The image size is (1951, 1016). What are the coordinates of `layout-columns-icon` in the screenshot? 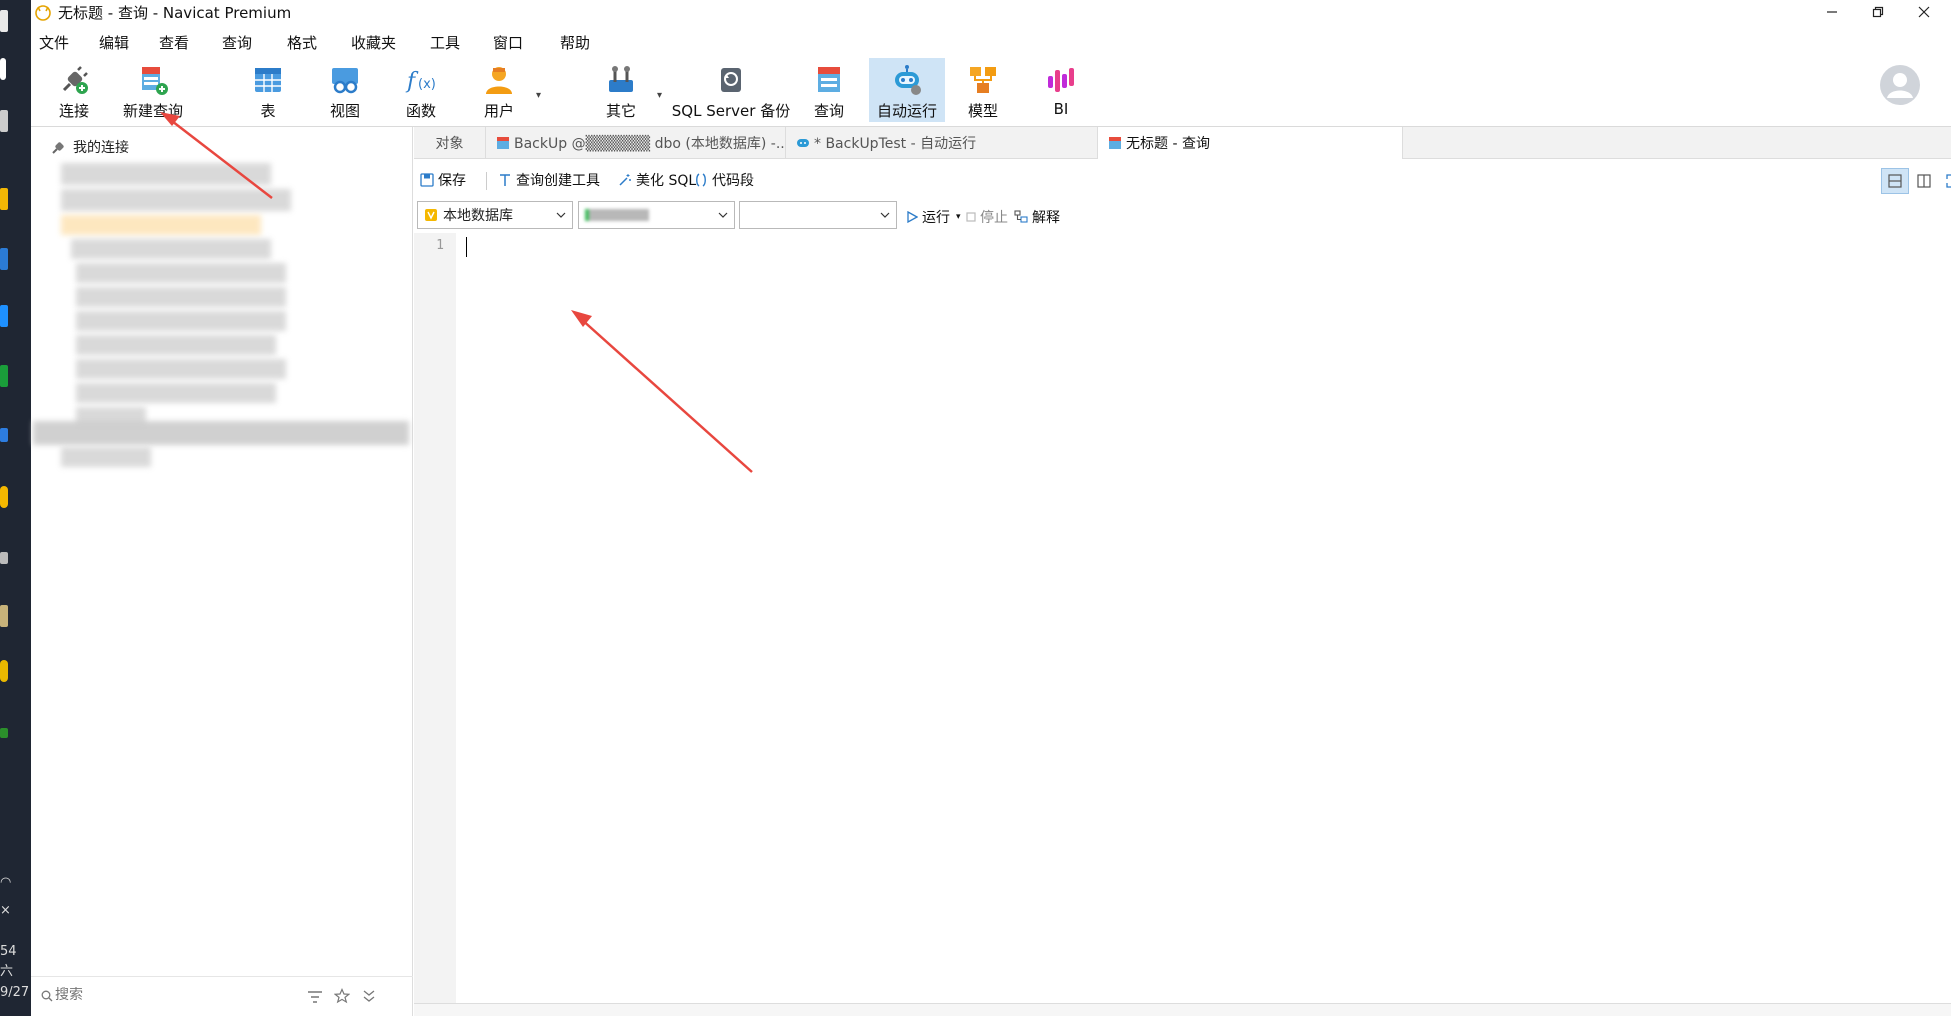 It's located at (1924, 181).